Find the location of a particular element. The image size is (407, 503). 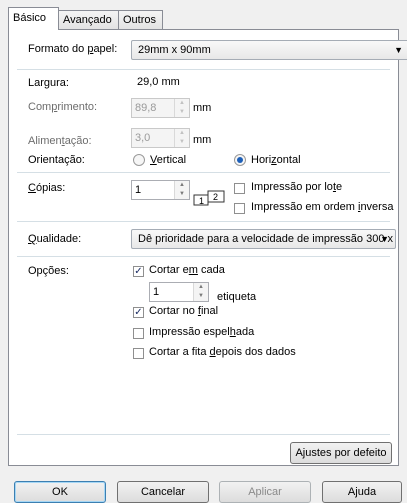

tab-avancado: Avançado is located at coordinates (88, 19).